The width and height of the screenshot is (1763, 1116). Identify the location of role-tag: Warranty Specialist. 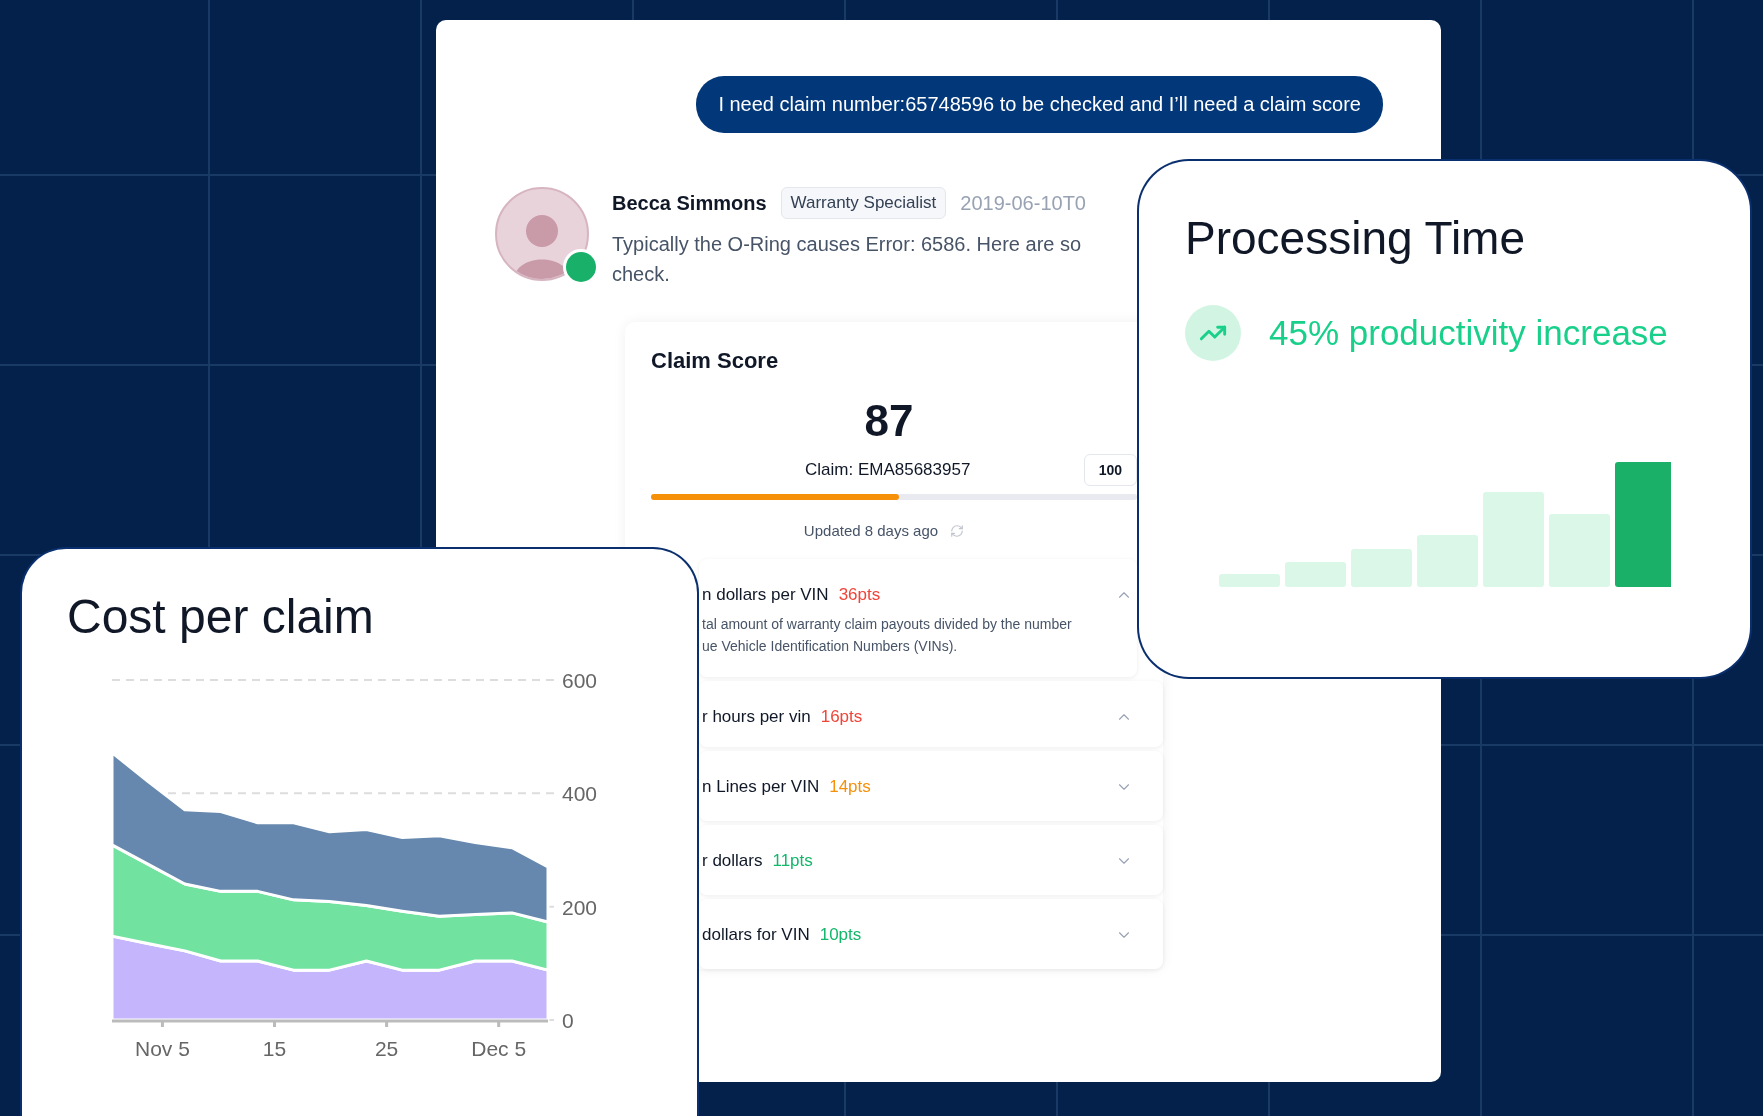
(863, 203).